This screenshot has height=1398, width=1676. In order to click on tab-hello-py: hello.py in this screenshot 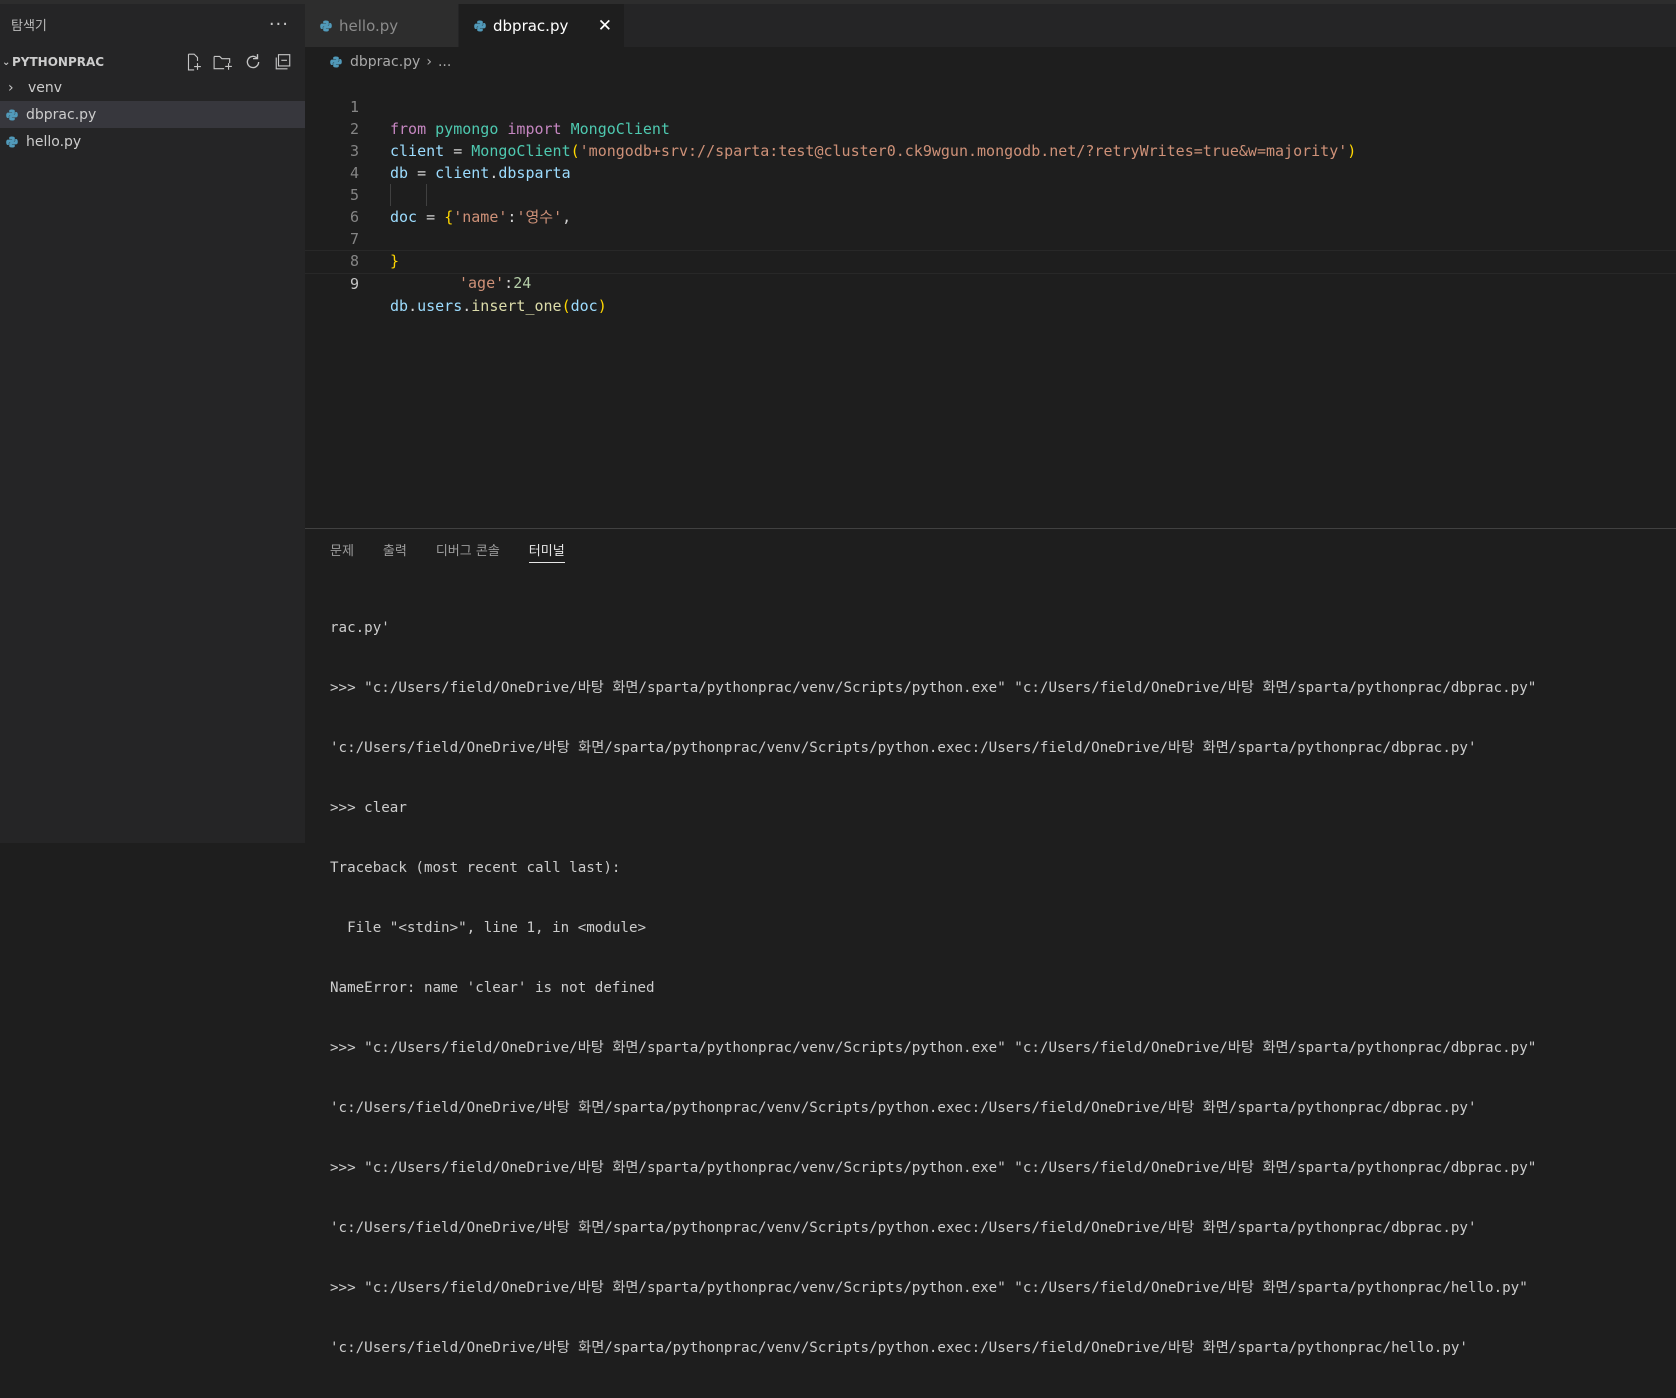, I will do `click(382, 25)`.